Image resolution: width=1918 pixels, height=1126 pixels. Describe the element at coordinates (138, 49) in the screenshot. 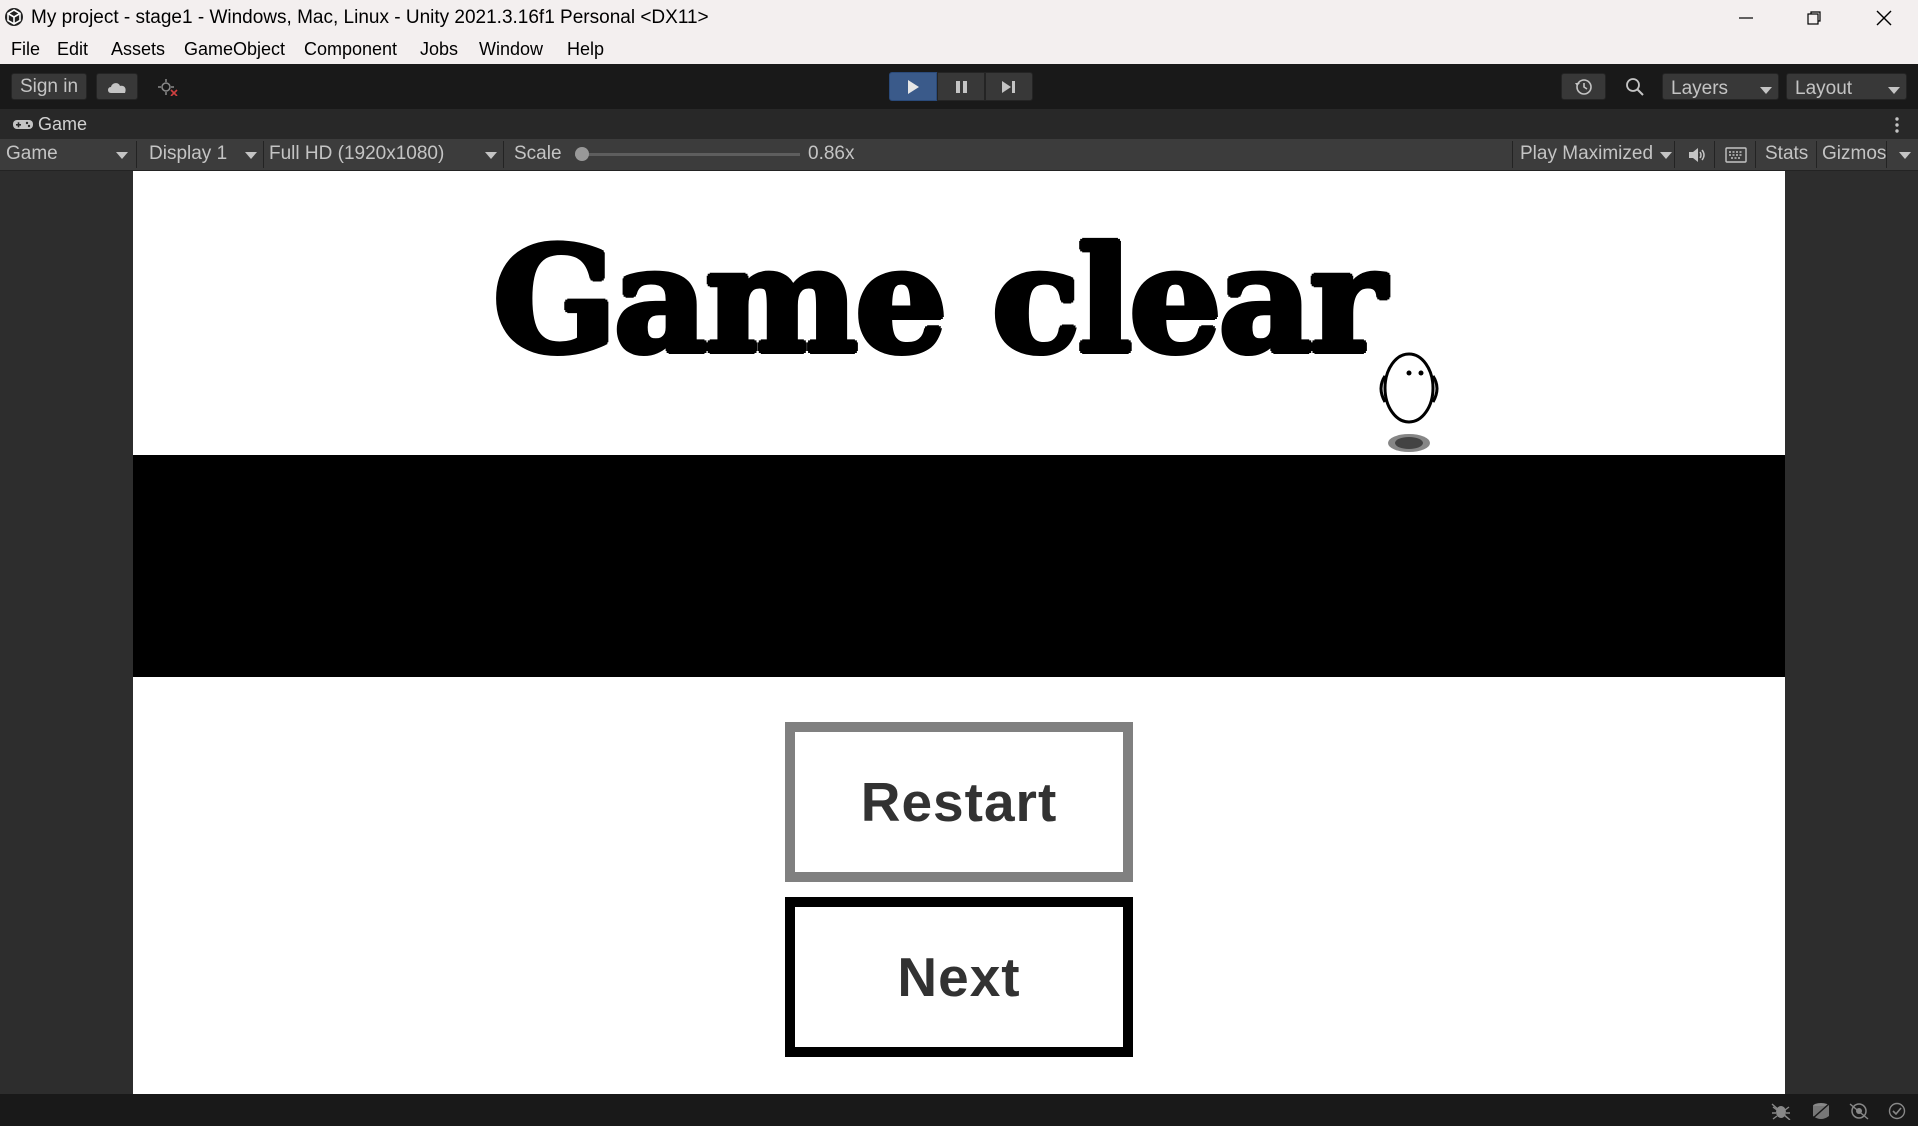

I see `menu-assets: Assets` at that location.